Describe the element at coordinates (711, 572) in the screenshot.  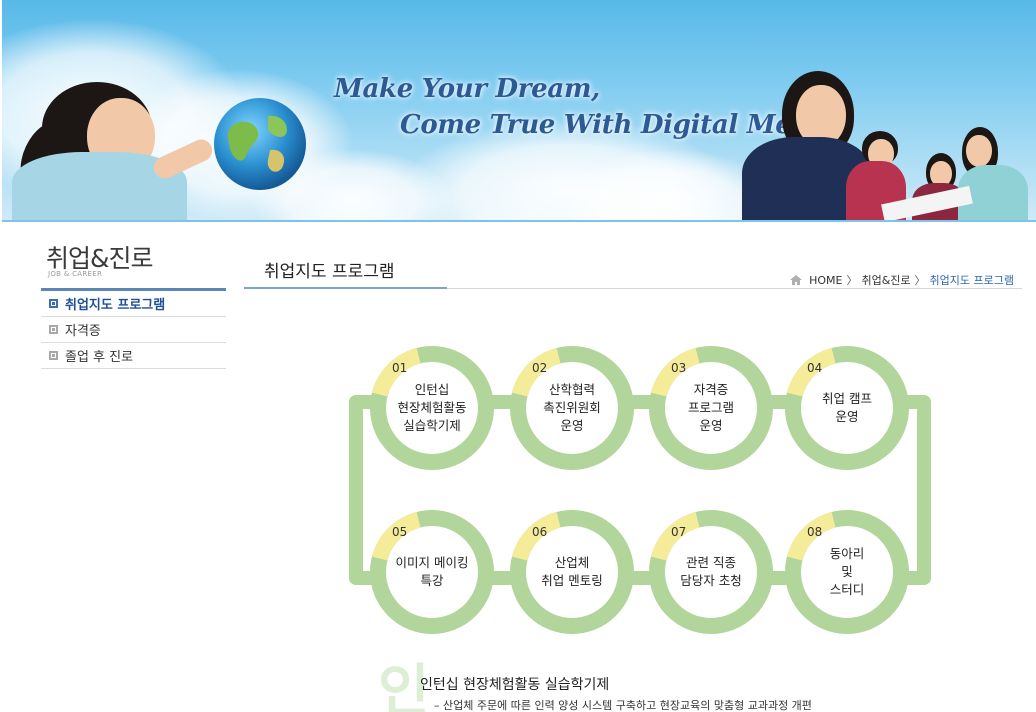
I see `program-step-07: 07 관련 직종담당자 초청` at that location.